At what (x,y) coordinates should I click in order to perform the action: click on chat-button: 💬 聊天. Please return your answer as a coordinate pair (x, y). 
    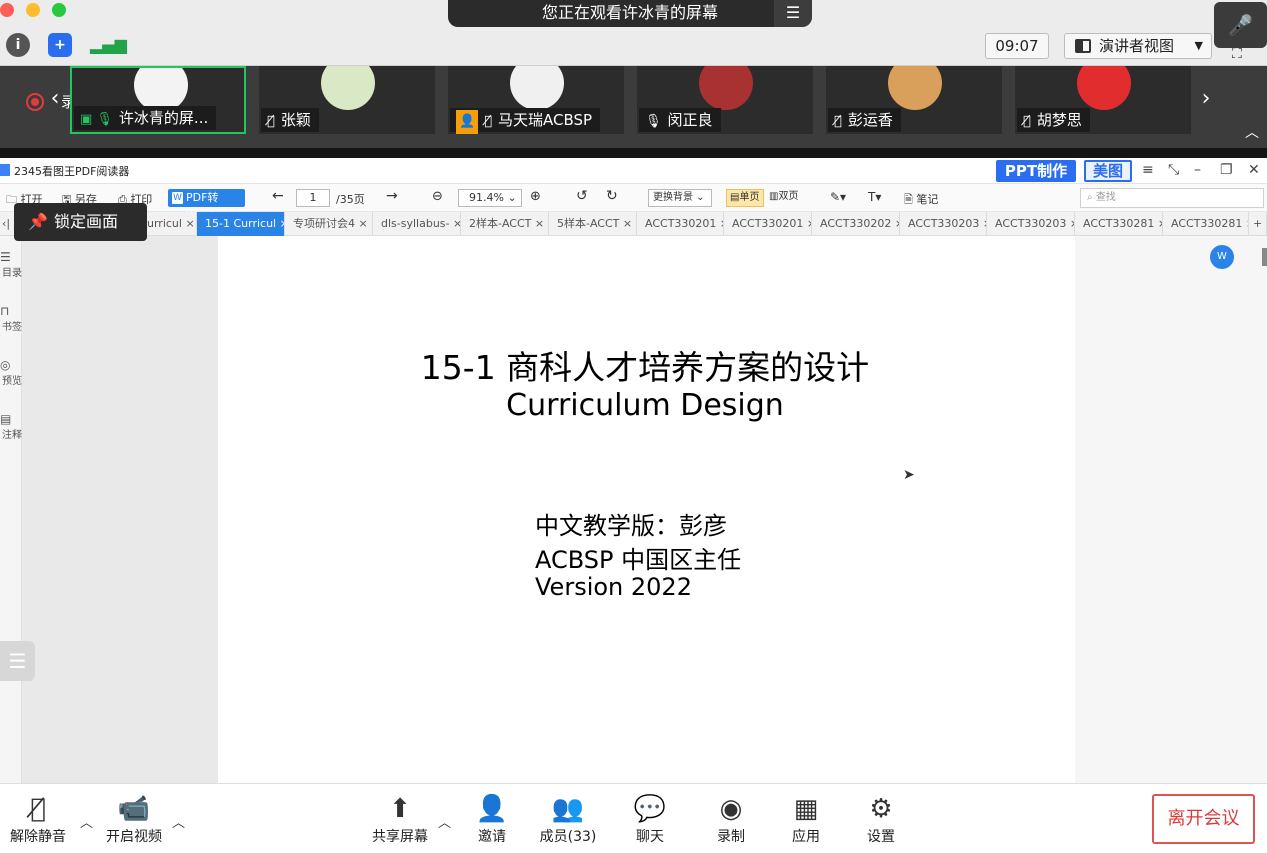
    Looking at the image, I should click on (650, 819).